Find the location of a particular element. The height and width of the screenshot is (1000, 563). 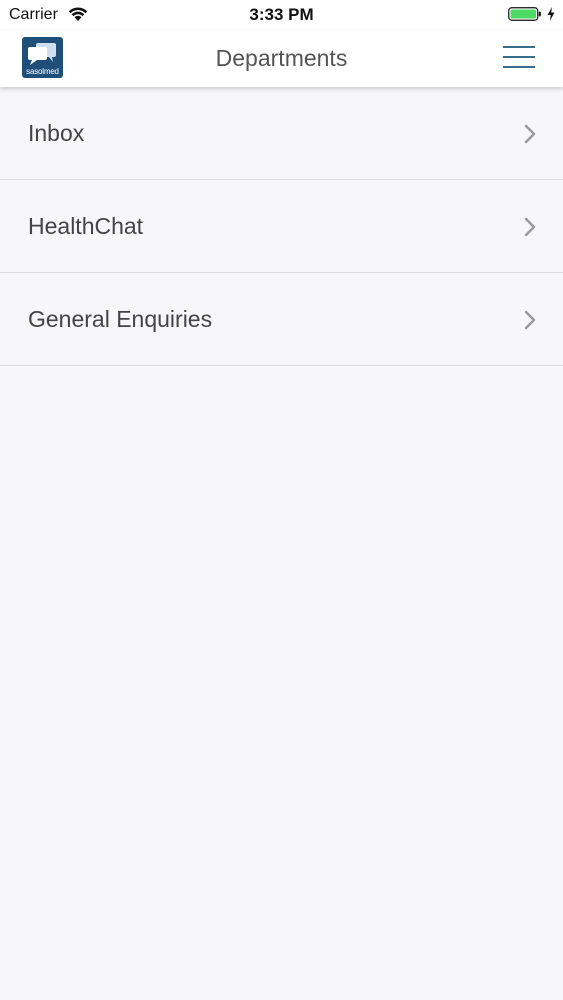

navigation-bar: sasolmed Departments is located at coordinates (281, 58).